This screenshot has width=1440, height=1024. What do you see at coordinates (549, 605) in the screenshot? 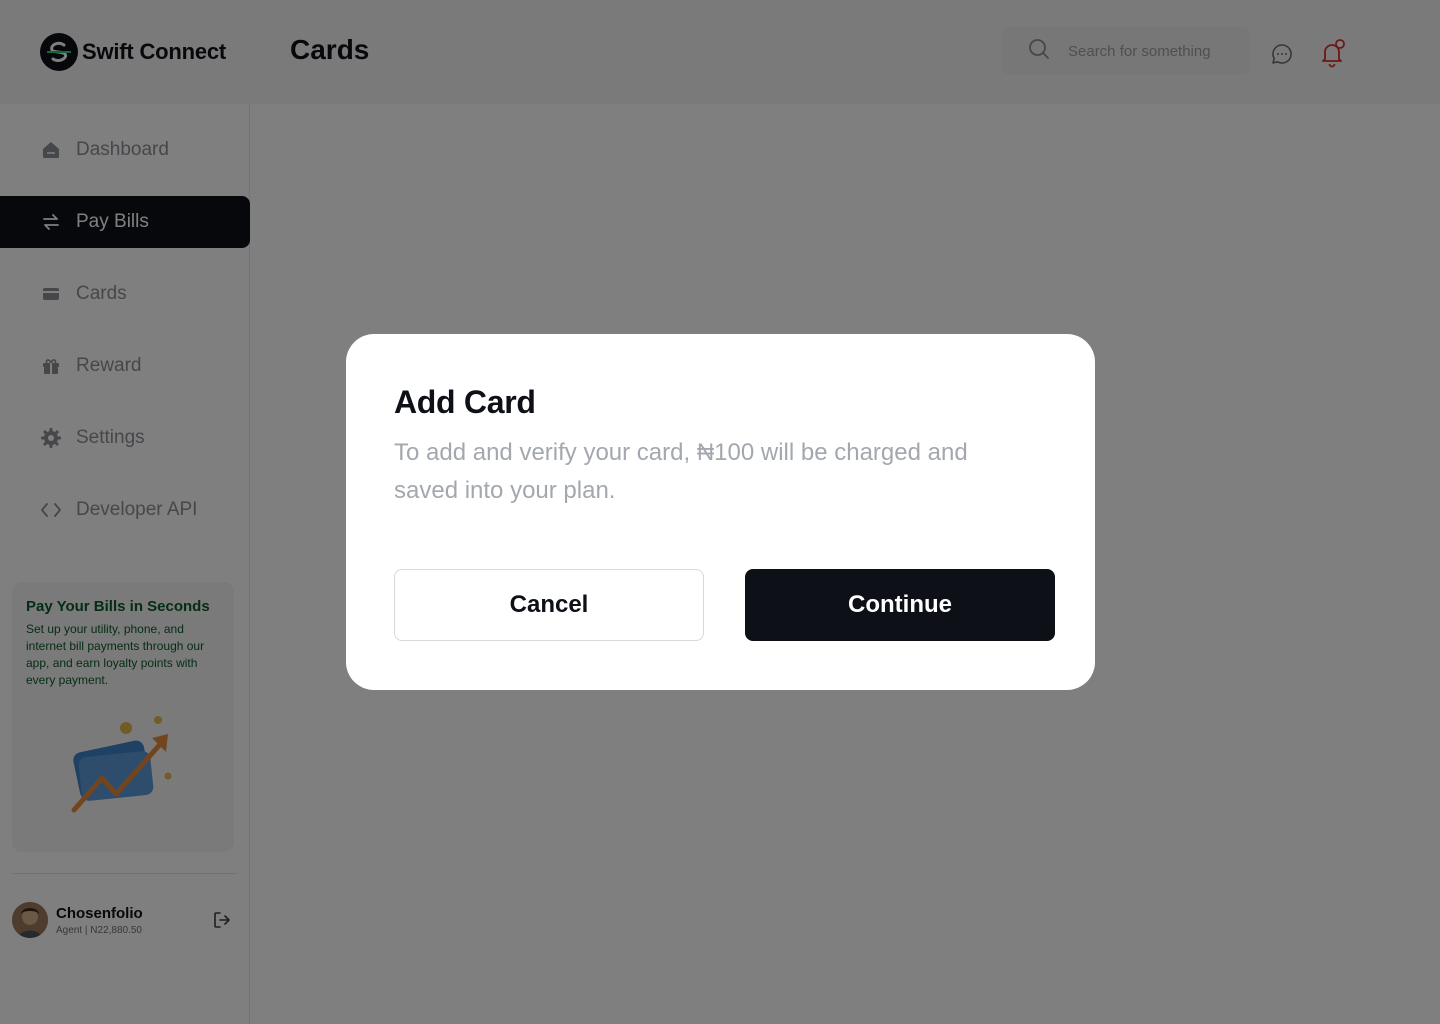
I see `cancel-button: Cancel` at bounding box center [549, 605].